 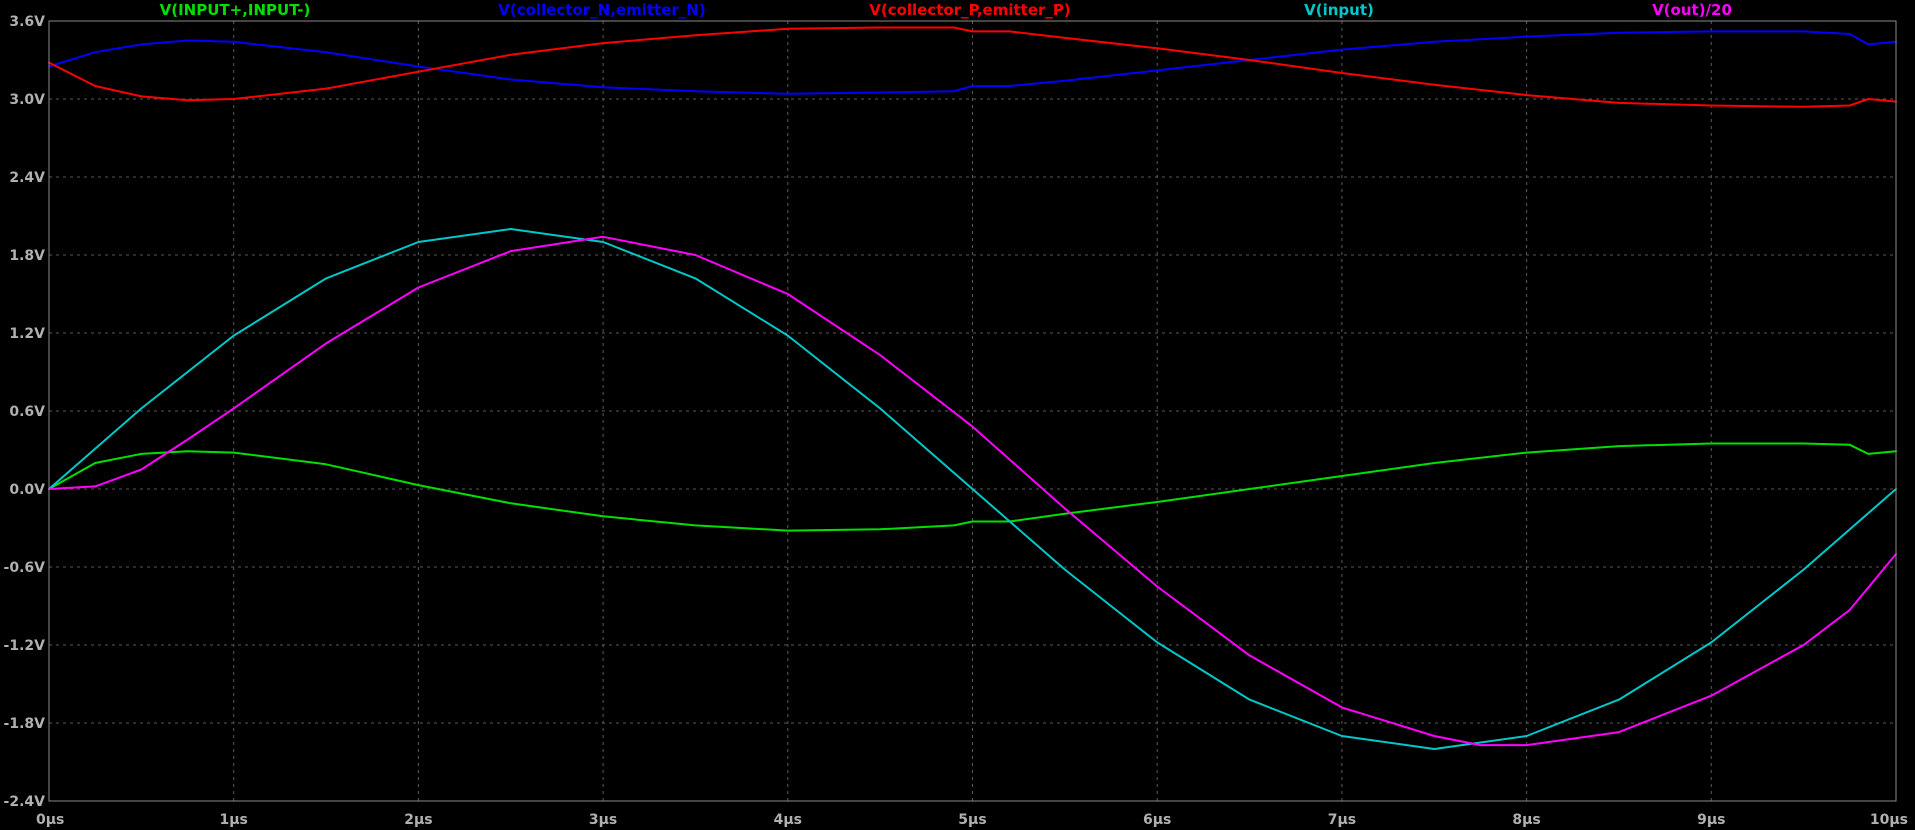 I want to click on y-tick-label: 0.6V, so click(x=27, y=412).